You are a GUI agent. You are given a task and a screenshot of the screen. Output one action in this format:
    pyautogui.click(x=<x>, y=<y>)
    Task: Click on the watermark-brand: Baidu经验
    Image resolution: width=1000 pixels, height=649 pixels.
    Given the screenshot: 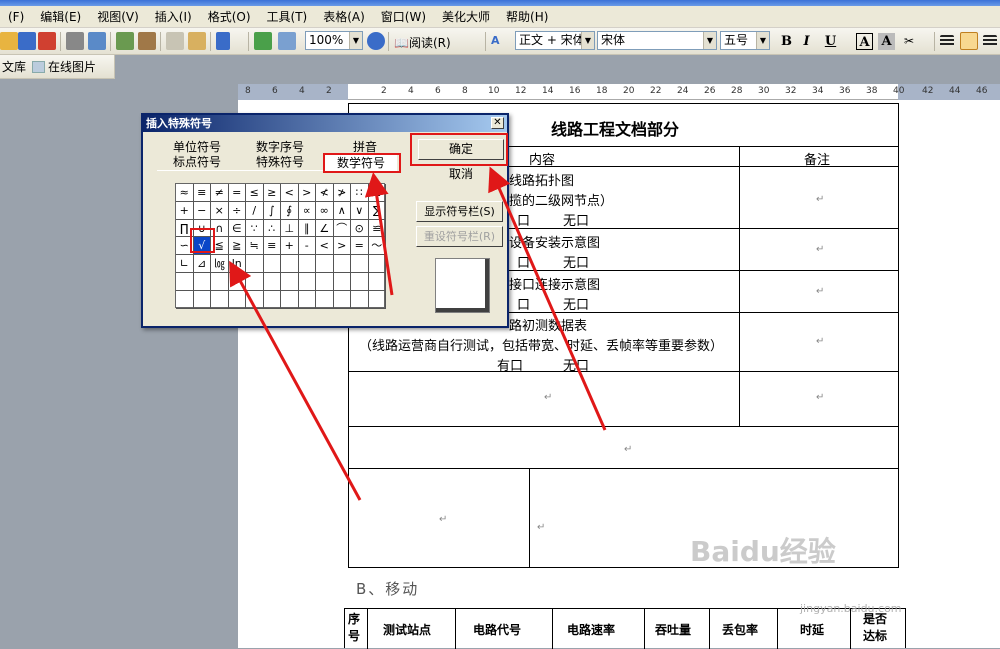 What is the action you would take?
    pyautogui.click(x=763, y=551)
    